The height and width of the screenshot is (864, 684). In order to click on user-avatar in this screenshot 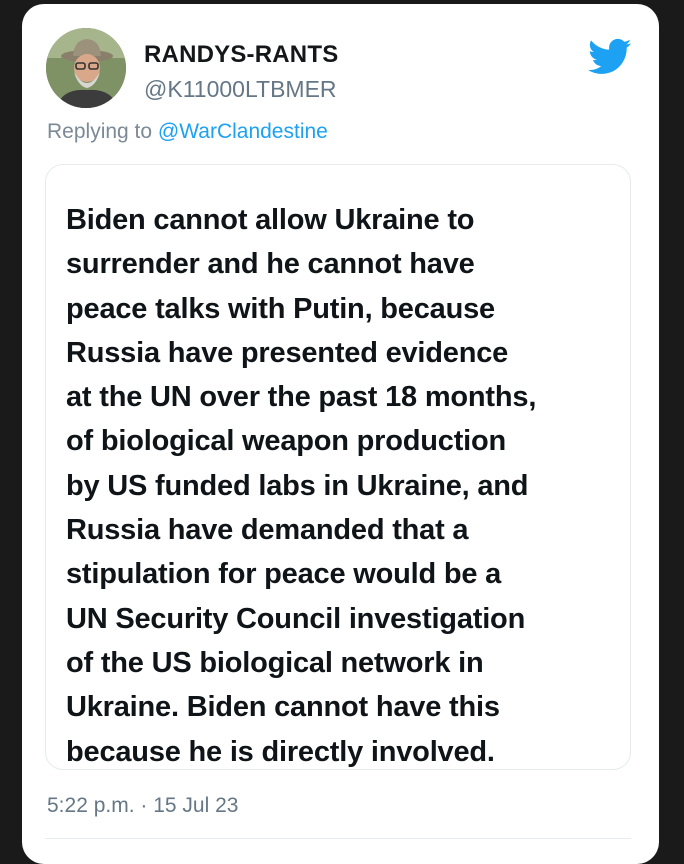, I will do `click(86, 68)`.